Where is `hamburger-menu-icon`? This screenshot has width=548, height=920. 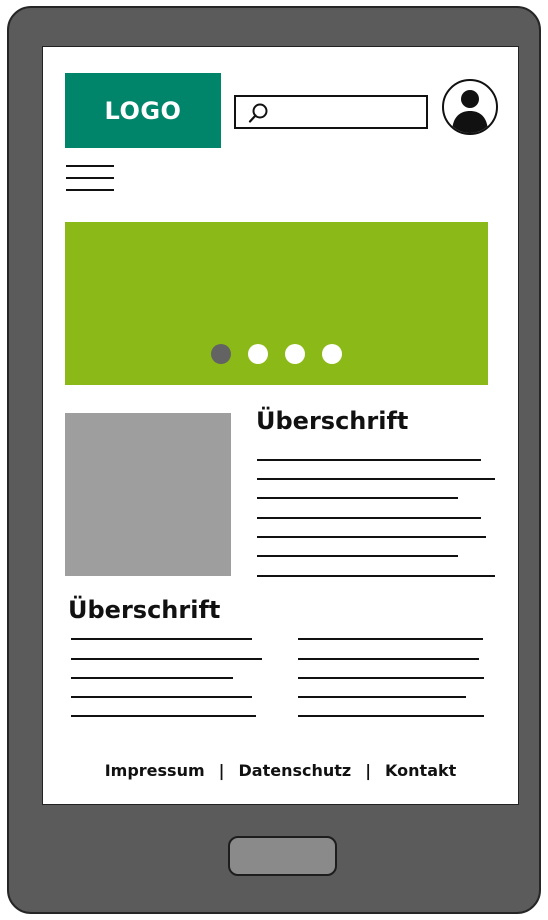 hamburger-menu-icon is located at coordinates (90, 179).